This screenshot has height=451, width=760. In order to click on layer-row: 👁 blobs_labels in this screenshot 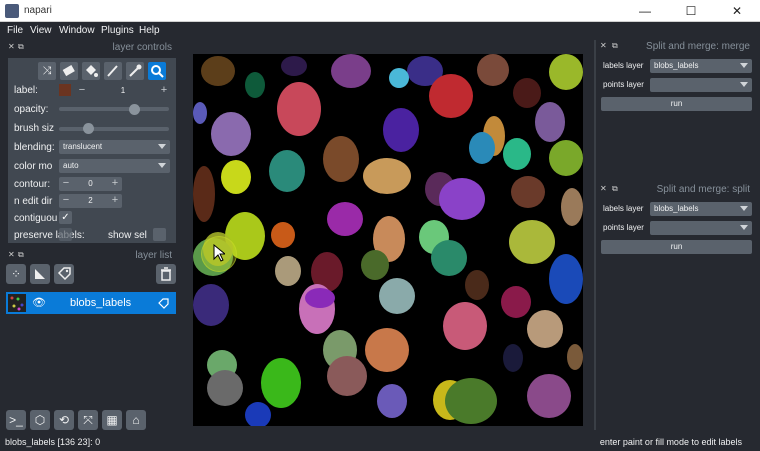, I will do `click(91, 303)`.